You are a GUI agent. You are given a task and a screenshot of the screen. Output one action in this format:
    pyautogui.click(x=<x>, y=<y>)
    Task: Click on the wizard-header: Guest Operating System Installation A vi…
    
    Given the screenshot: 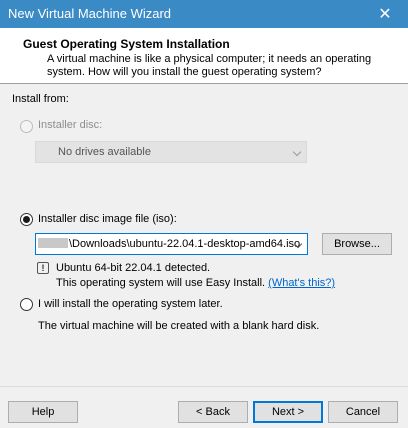 What is the action you would take?
    pyautogui.click(x=204, y=56)
    